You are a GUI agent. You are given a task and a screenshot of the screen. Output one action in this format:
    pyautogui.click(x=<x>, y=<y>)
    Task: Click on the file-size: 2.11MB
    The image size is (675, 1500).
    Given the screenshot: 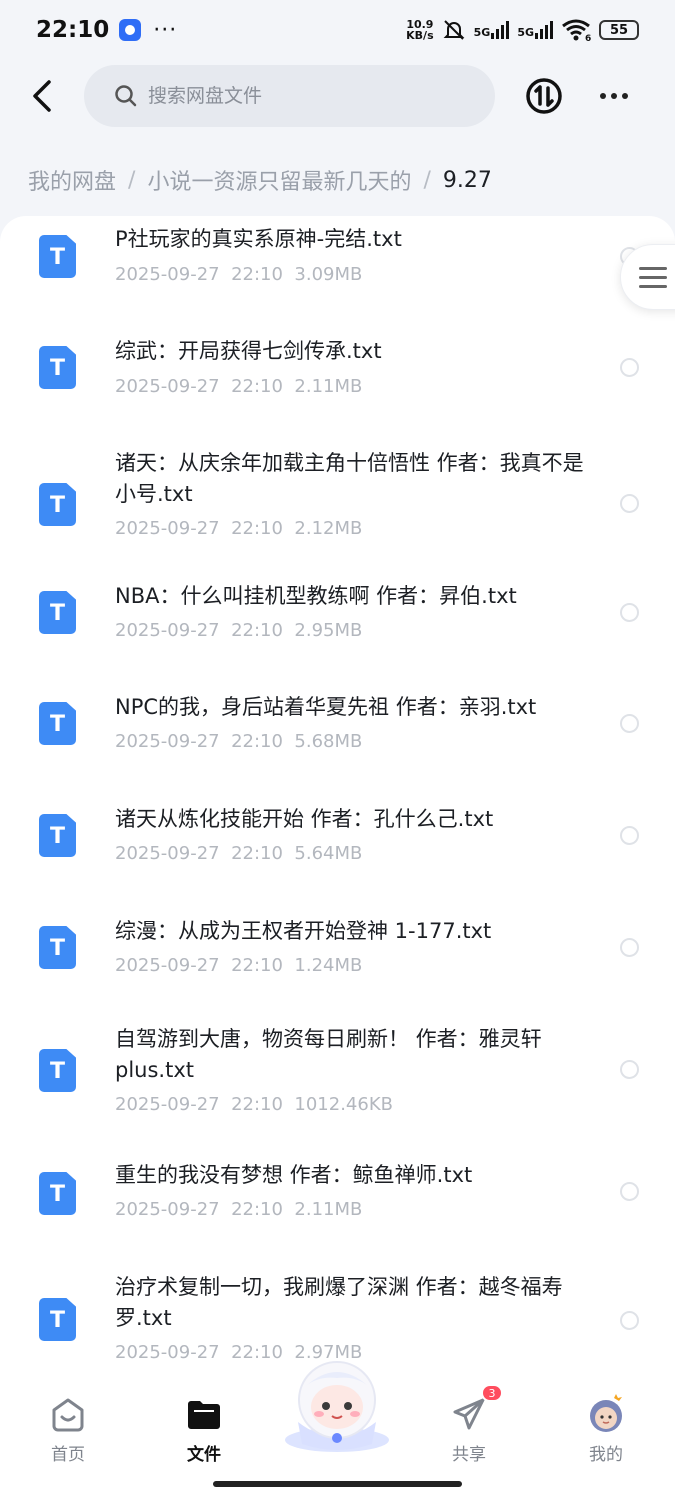 What is the action you would take?
    pyautogui.click(x=328, y=1209)
    